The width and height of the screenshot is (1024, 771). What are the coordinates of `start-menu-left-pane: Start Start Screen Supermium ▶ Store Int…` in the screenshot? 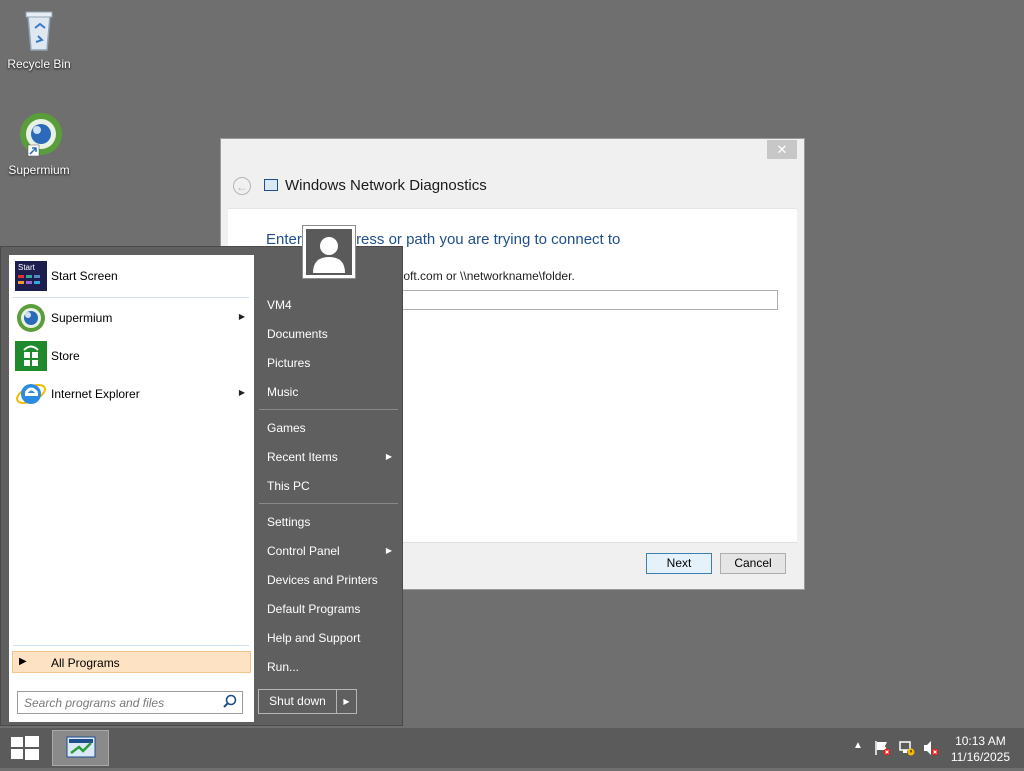 It's located at (131, 488).